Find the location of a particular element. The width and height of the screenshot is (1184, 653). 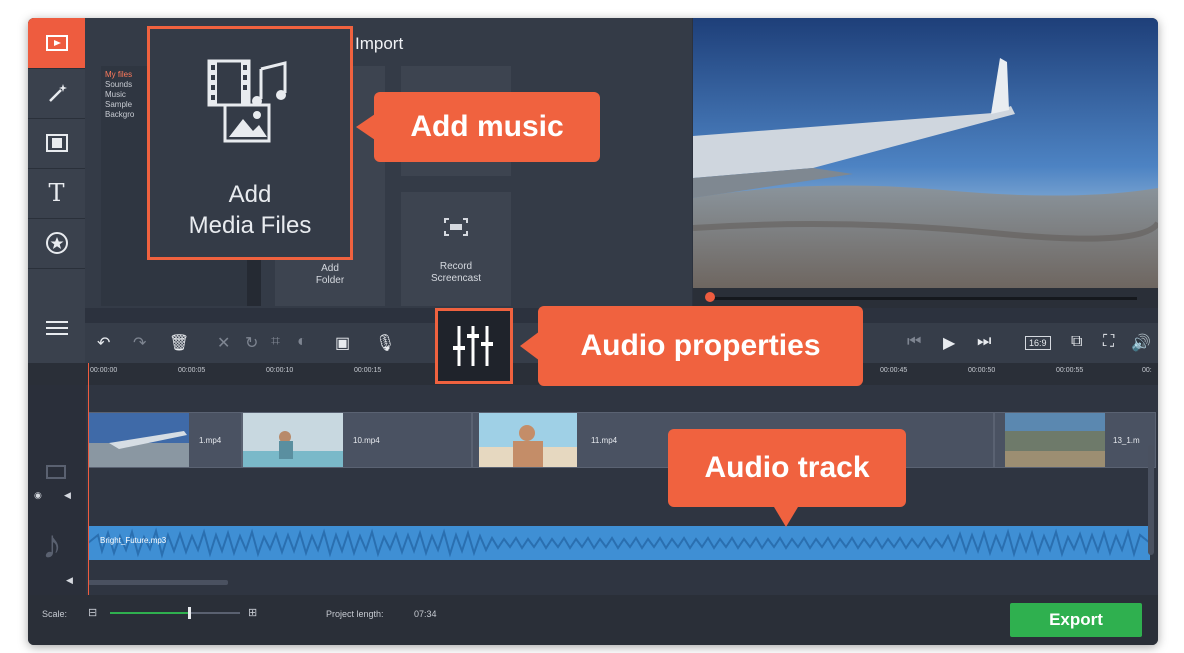

video-clip: 10.mp4 is located at coordinates (357, 440).